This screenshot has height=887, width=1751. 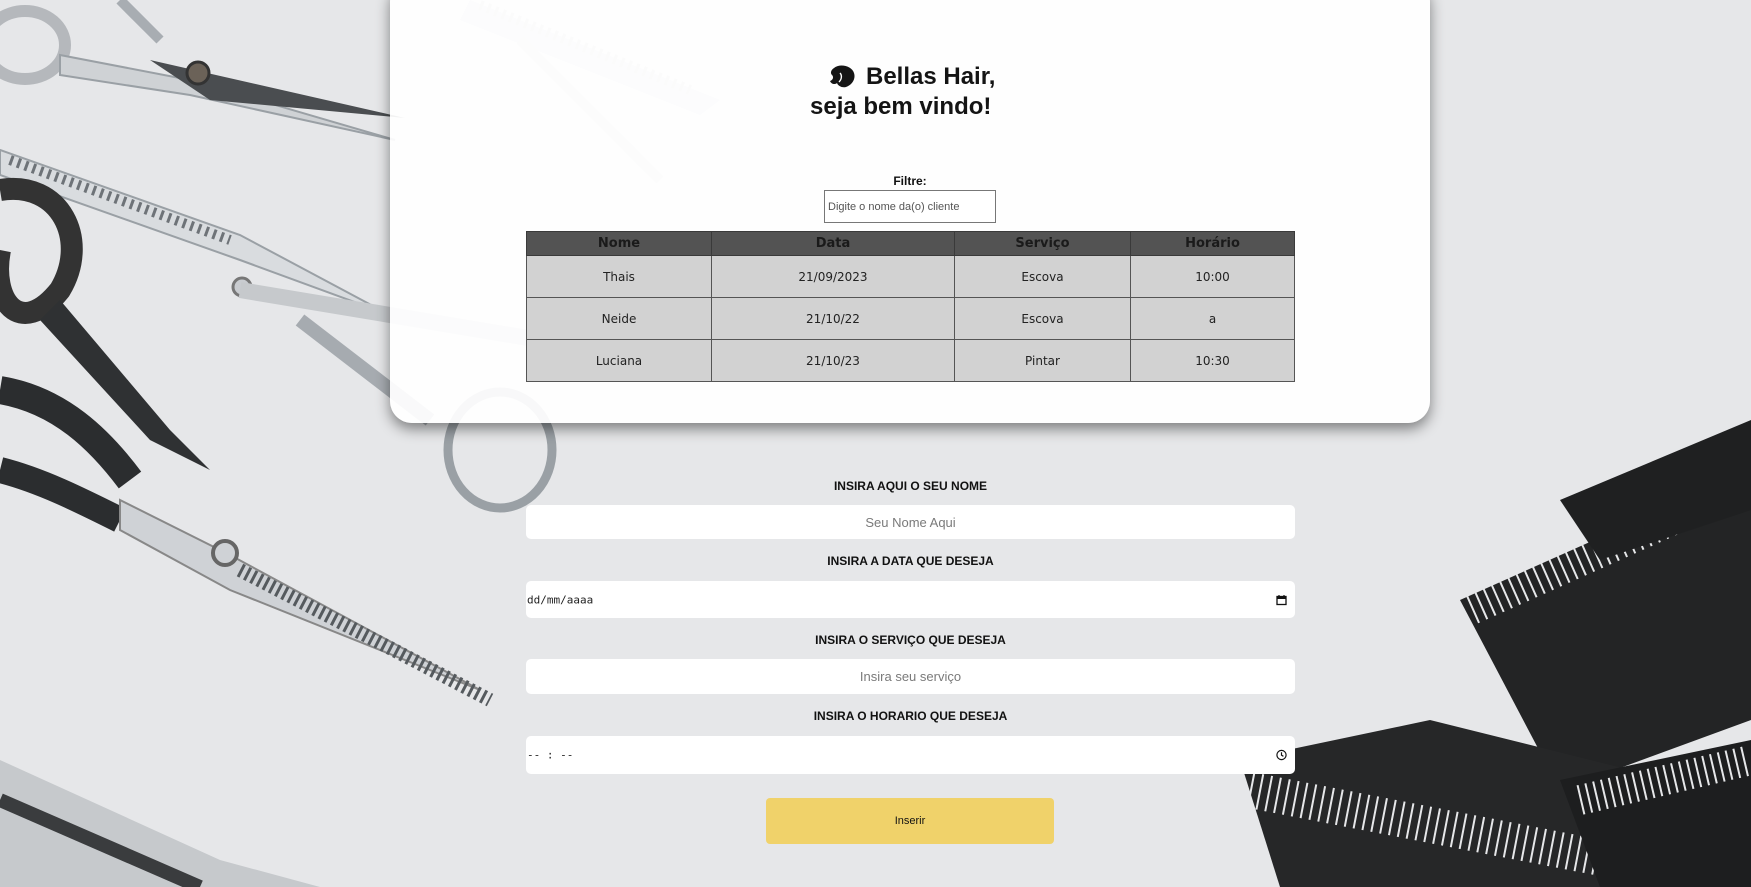 I want to click on hair-silhouette-icon, so click(x=842, y=76).